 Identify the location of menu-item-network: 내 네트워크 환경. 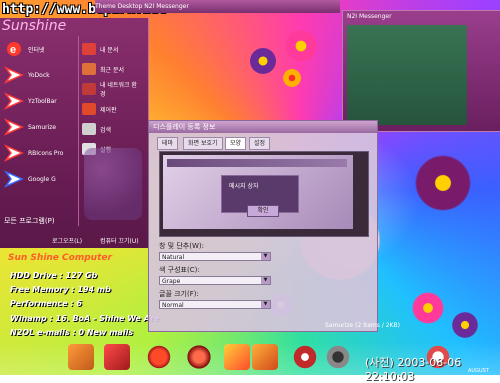
(112, 89).